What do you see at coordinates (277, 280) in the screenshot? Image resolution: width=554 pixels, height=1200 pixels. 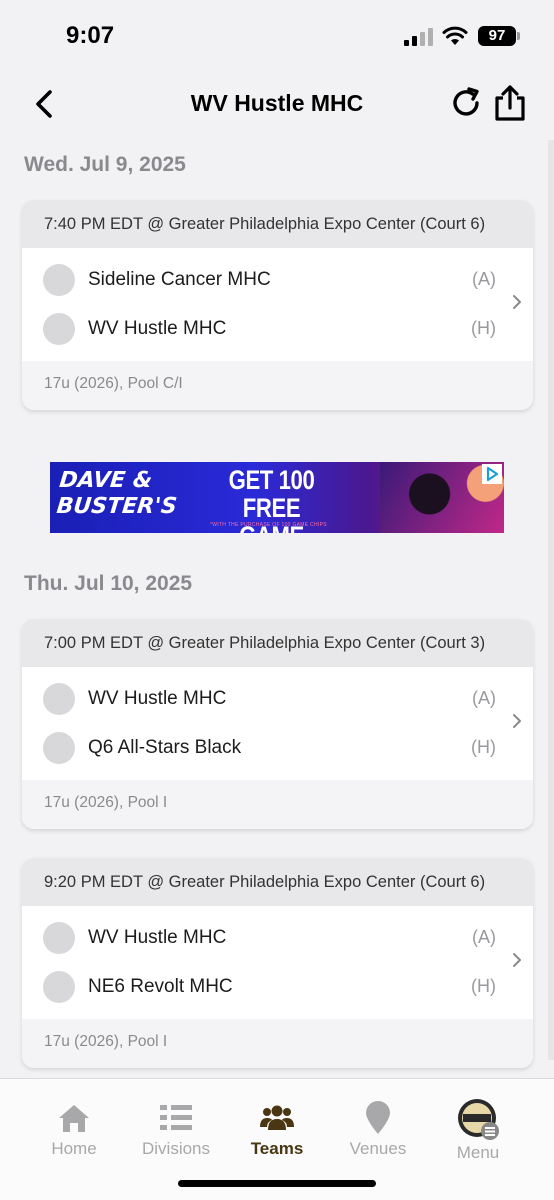 I see `away-team-row: Sideline Cancer MHC (A)` at bounding box center [277, 280].